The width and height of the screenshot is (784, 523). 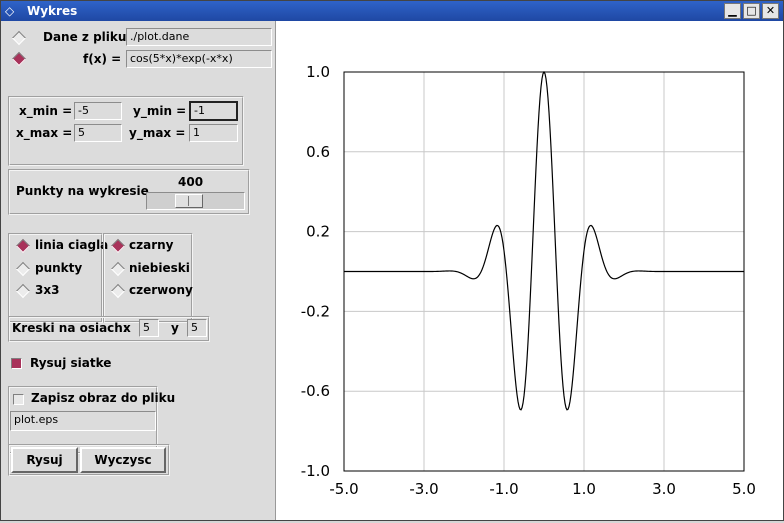 What do you see at coordinates (584, 489) in the screenshot?
I see `x-tick-label: 1.0` at bounding box center [584, 489].